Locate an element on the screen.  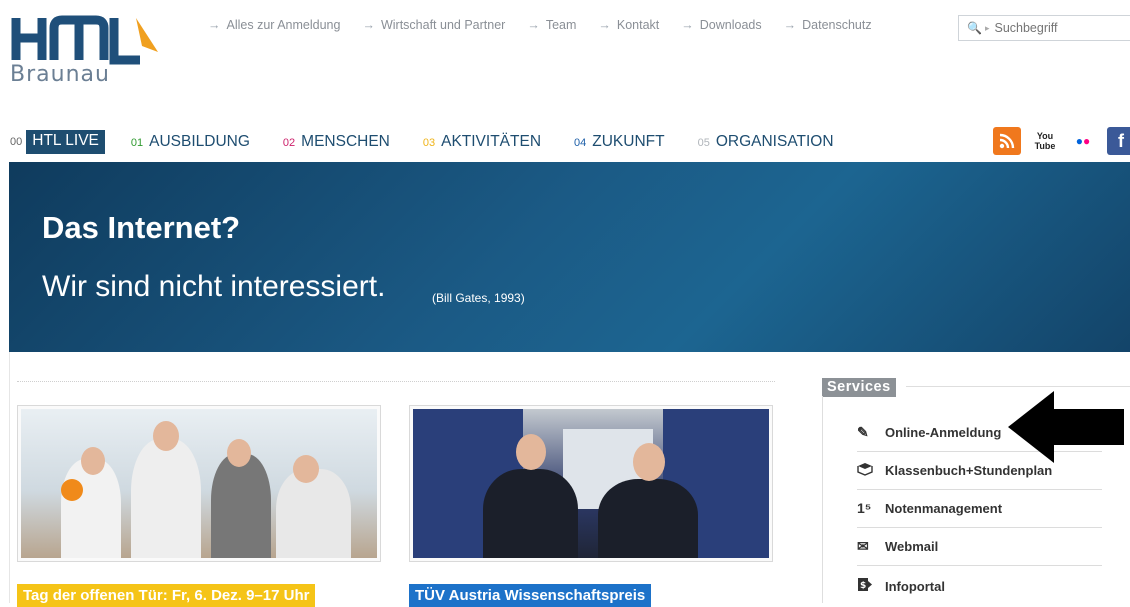
nav-label: AUSBILDUNG is located at coordinates (199, 141).